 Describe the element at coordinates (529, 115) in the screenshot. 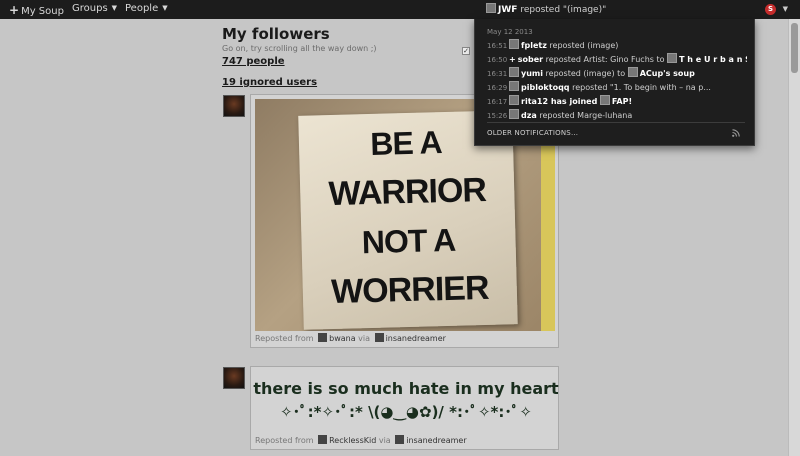

I see `notification-user: dza` at that location.